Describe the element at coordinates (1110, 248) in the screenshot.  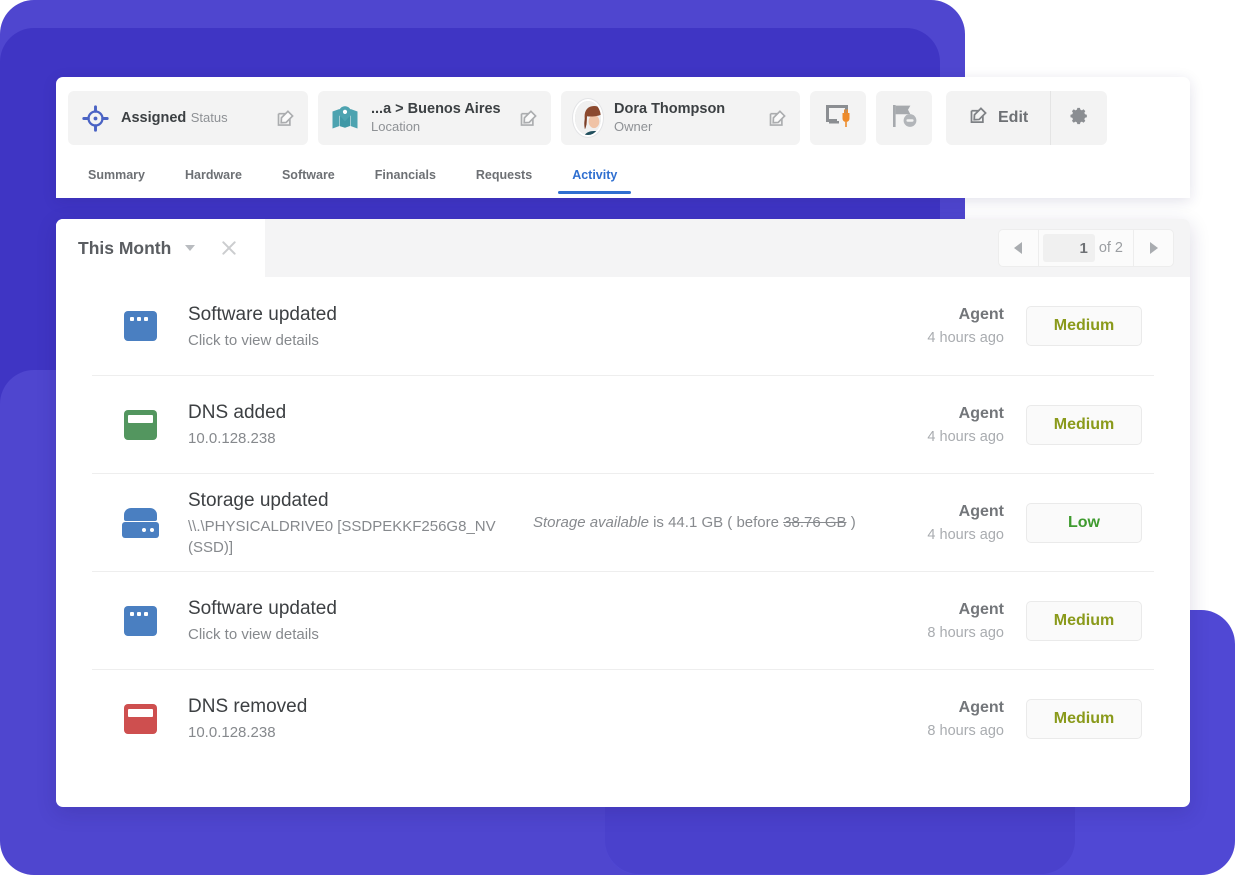
I see `page-total-label: of 2` at that location.